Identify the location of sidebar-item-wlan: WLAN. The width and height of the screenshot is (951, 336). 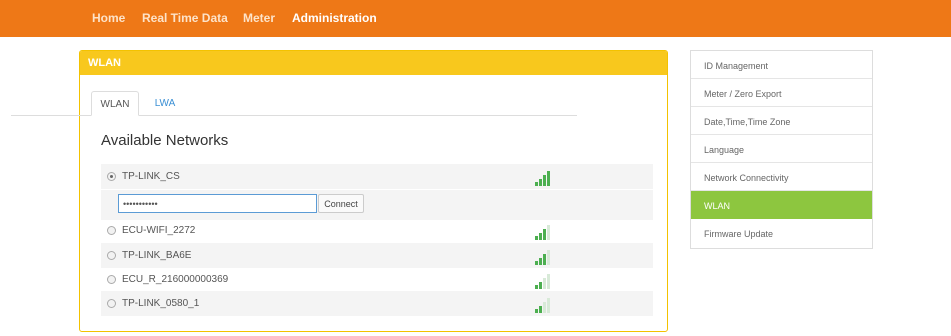
(781, 205).